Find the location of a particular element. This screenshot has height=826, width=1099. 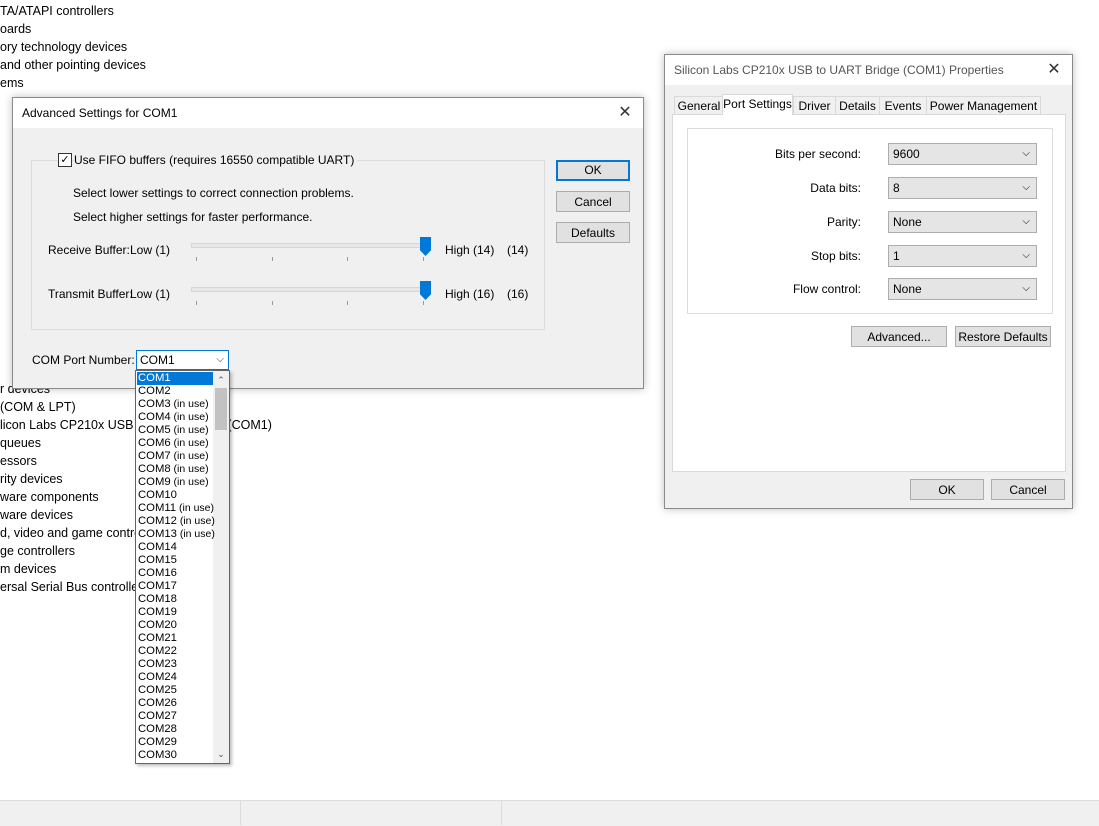

com-option: COM16 is located at coordinates (175, 573).